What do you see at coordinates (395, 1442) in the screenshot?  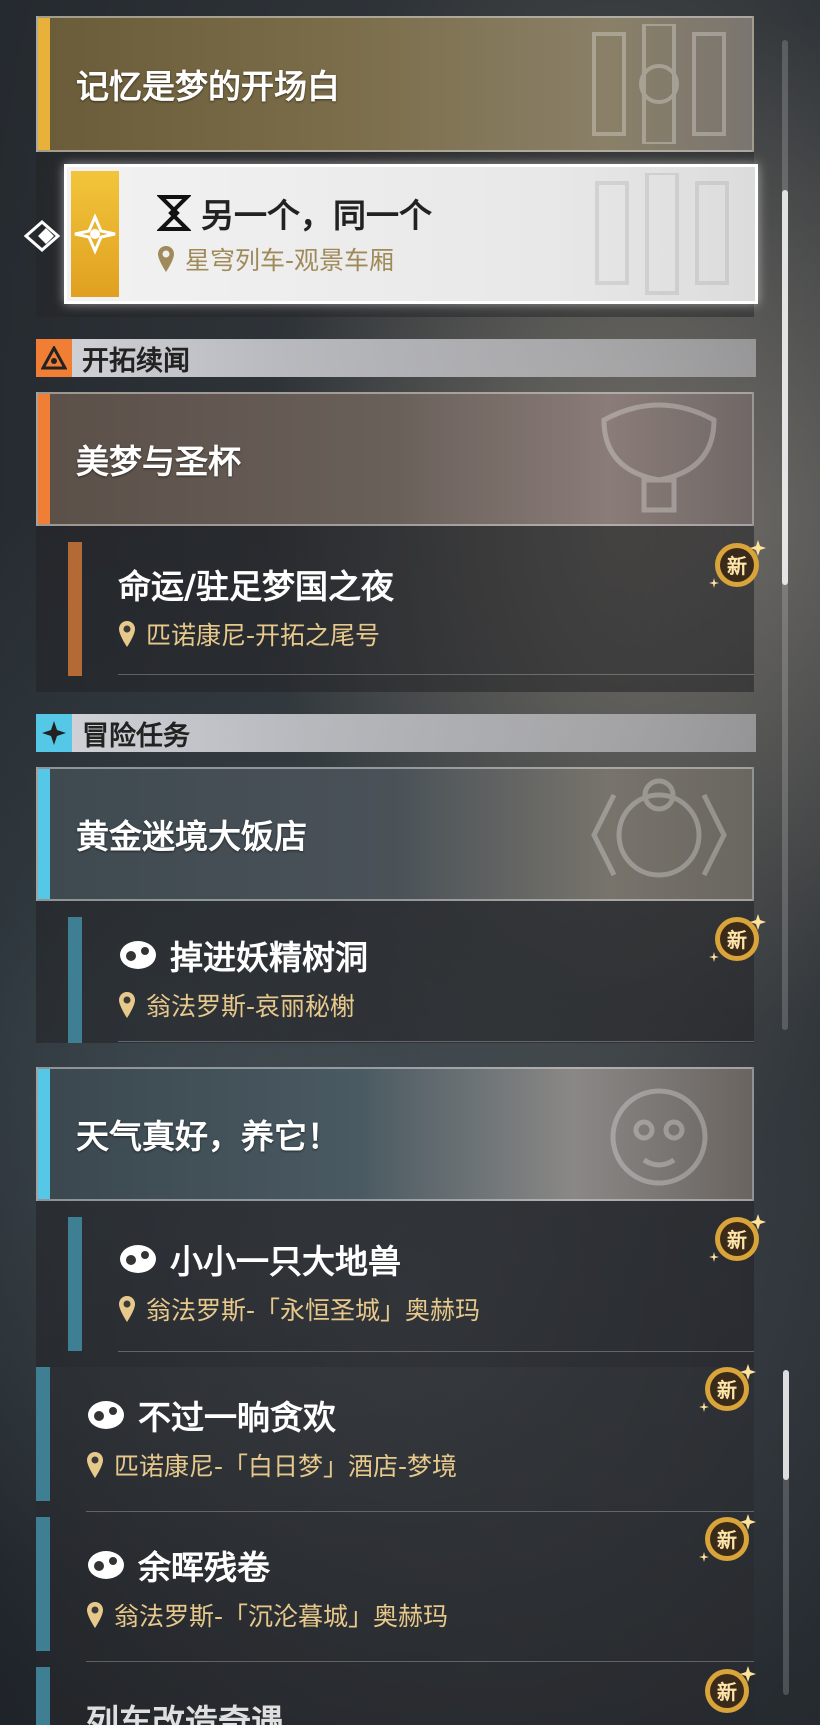 I see `quest-row: 不过一晌贪欢 匹诺康尼-「白日梦」酒店-梦境` at bounding box center [395, 1442].